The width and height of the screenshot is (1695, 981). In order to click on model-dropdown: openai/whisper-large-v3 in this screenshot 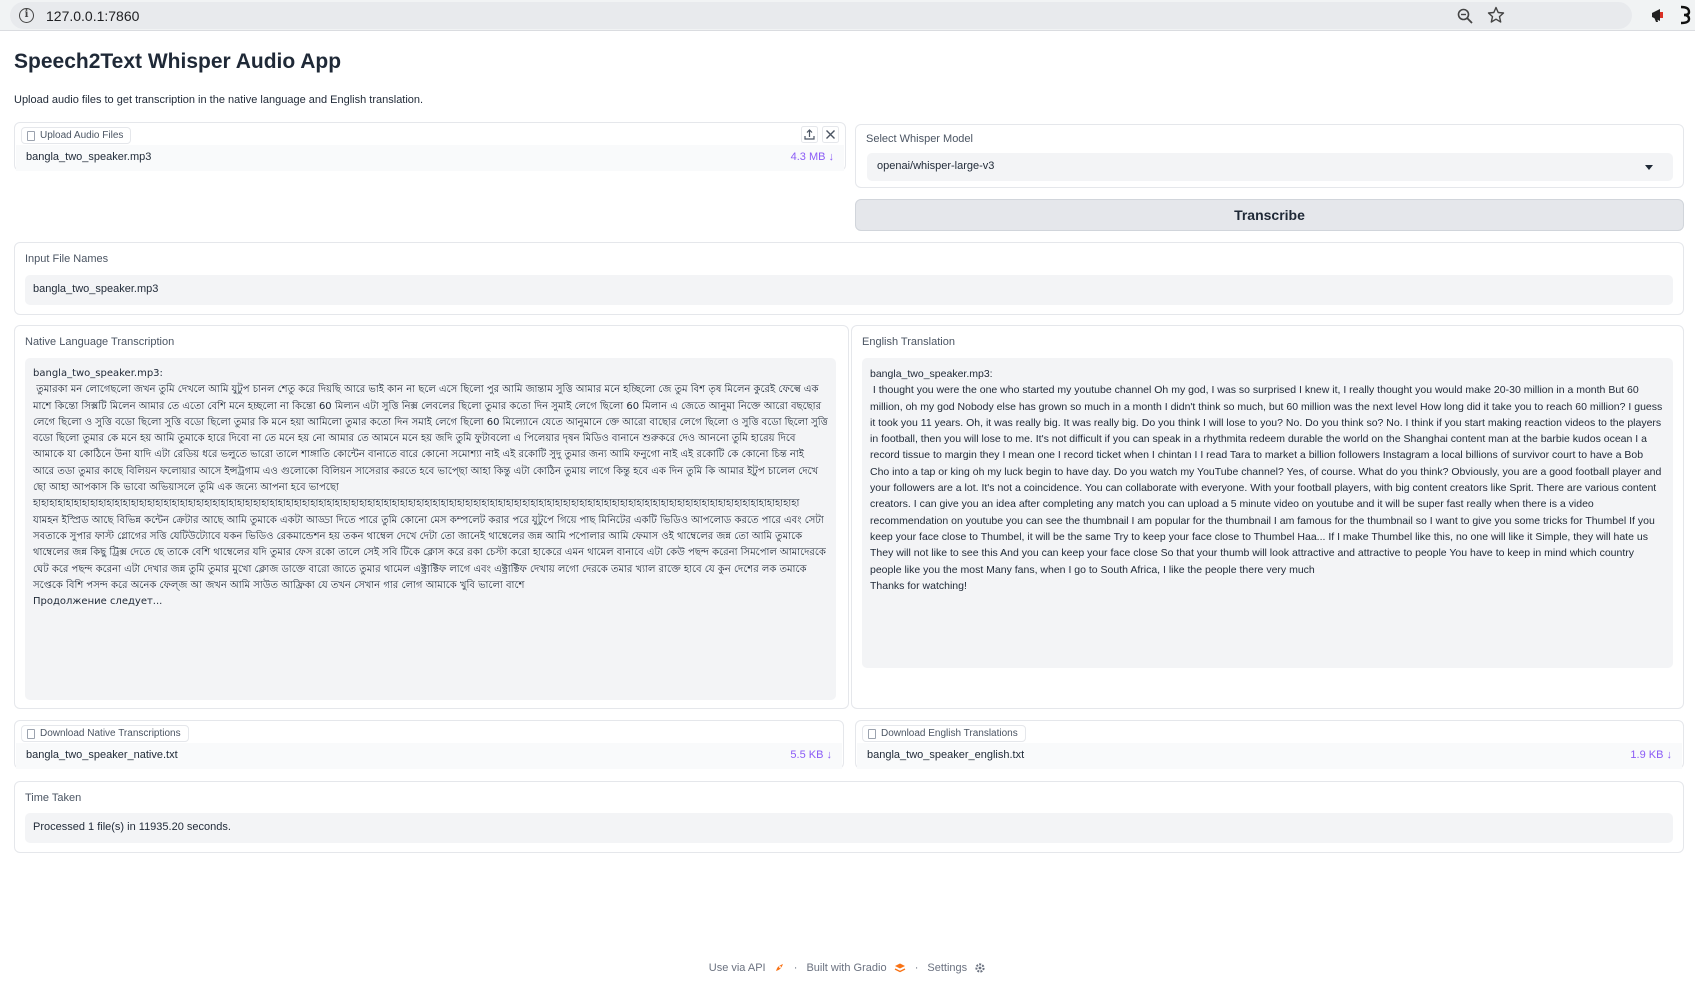, I will do `click(1270, 167)`.